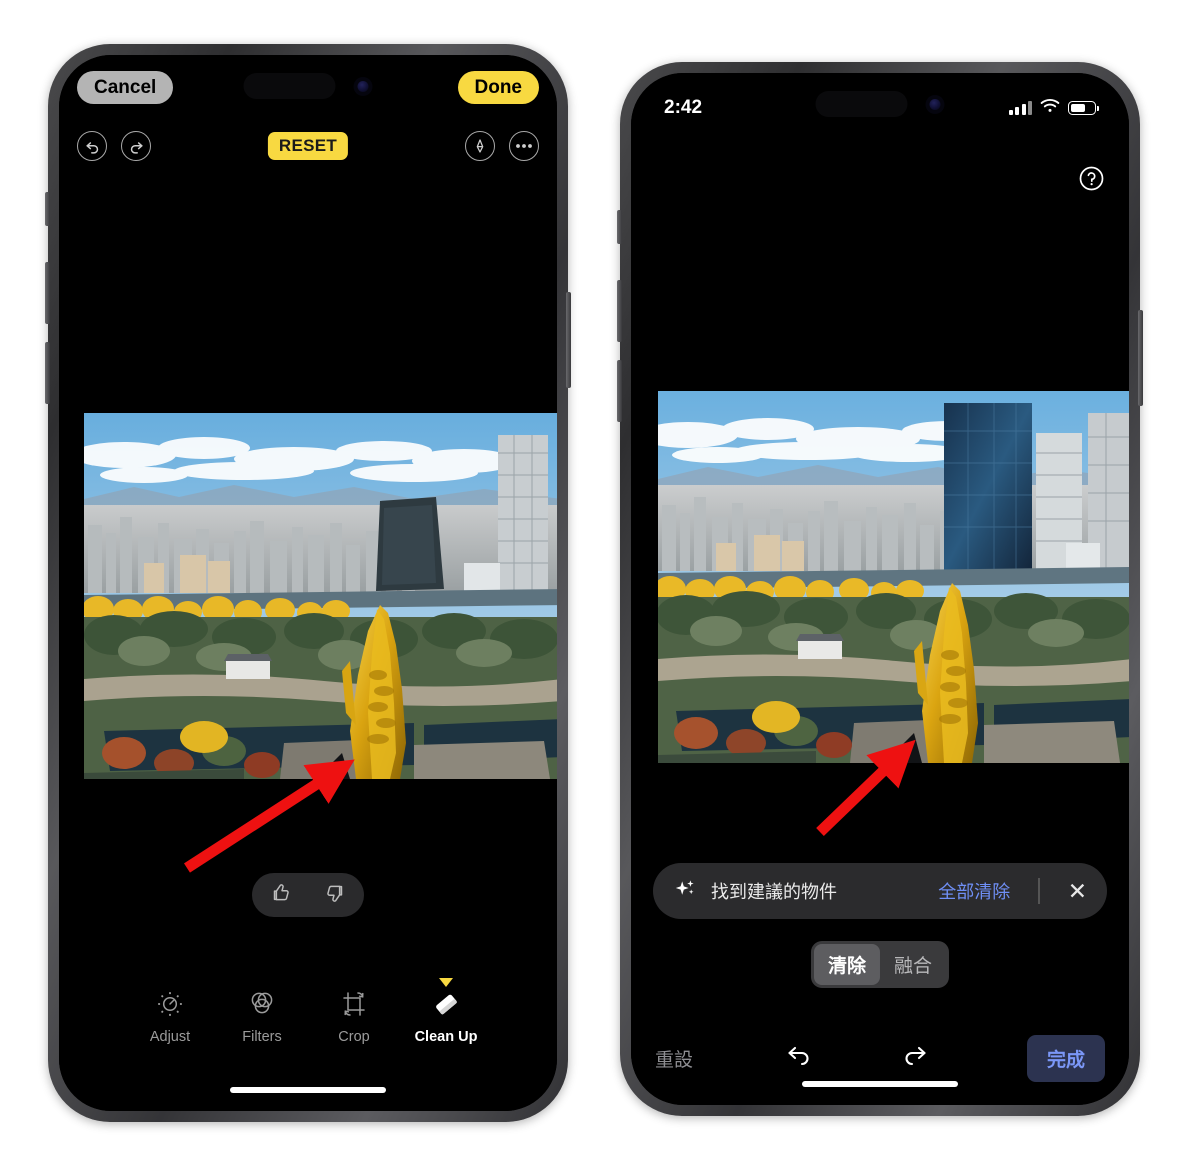 The width and height of the screenshot is (1200, 1172). What do you see at coordinates (354, 1037) in the screenshot?
I see `tool-label: Crop` at bounding box center [354, 1037].